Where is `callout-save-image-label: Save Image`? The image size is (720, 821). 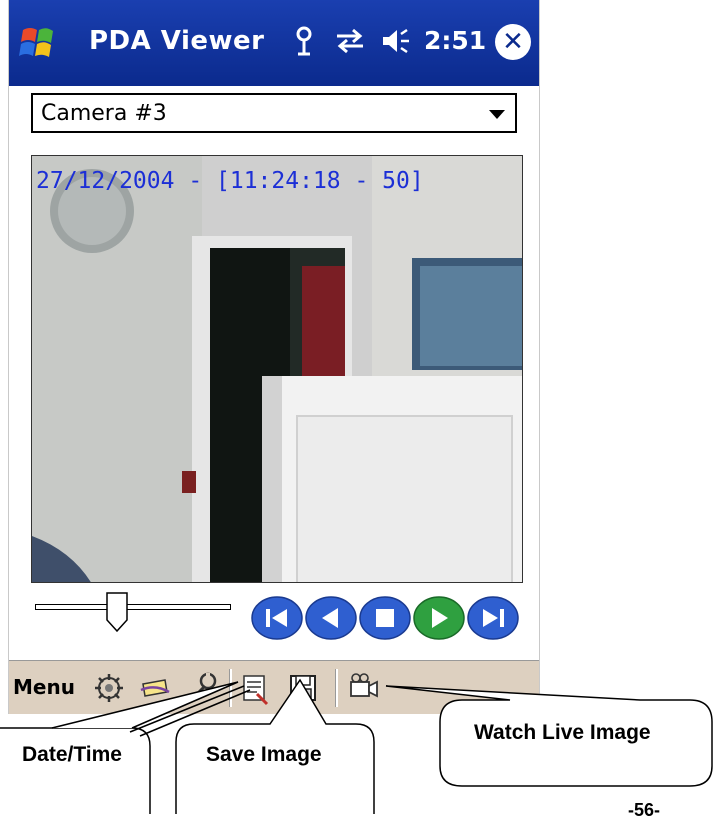 callout-save-image-label: Save Image is located at coordinates (264, 754).